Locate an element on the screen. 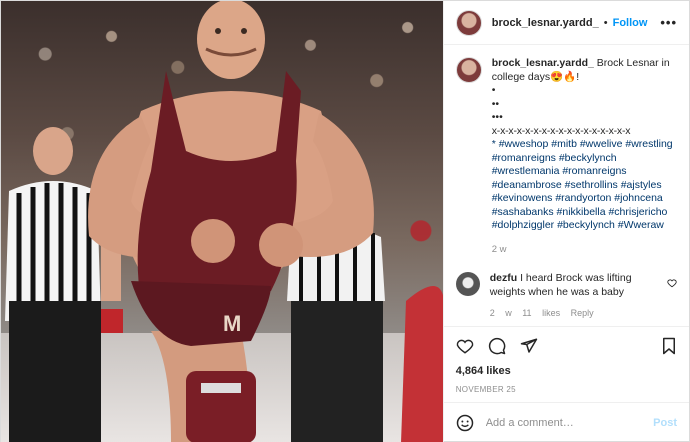 This screenshot has width=690, height=442. comment-icon is located at coordinates (497, 346).